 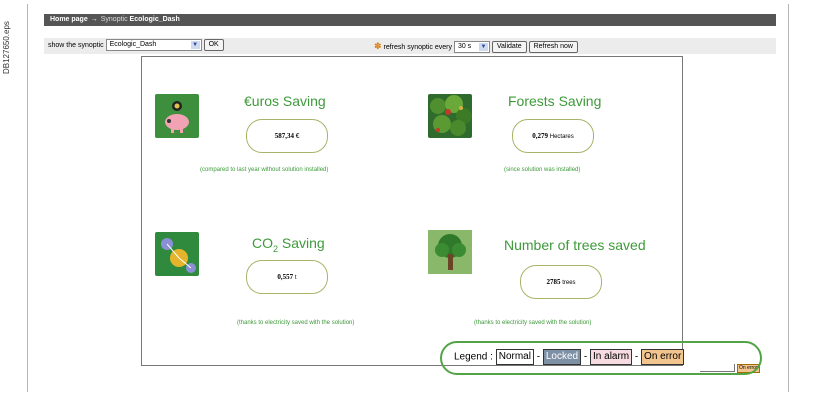 What do you see at coordinates (177, 116) in the screenshot?
I see `piggy-bank-icon` at bounding box center [177, 116].